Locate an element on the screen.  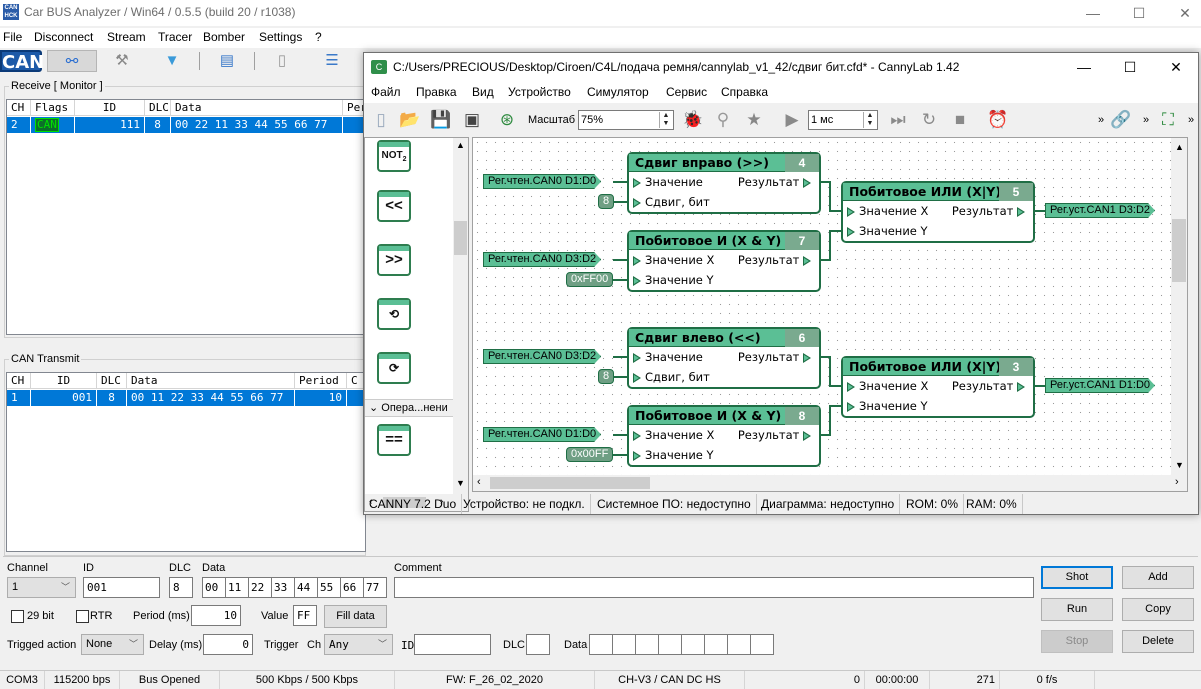
run-button: Run is located at coordinates (1077, 609).